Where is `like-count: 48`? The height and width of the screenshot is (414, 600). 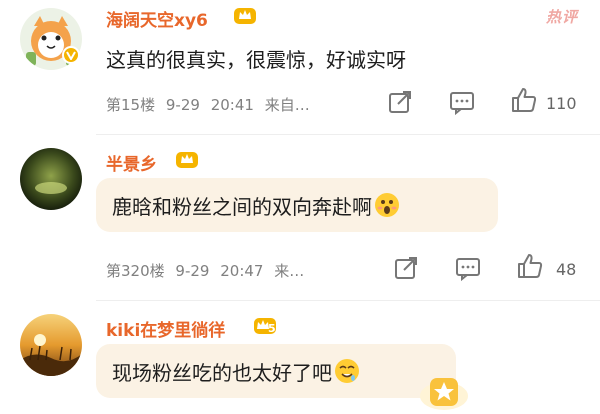 like-count: 48 is located at coordinates (566, 269).